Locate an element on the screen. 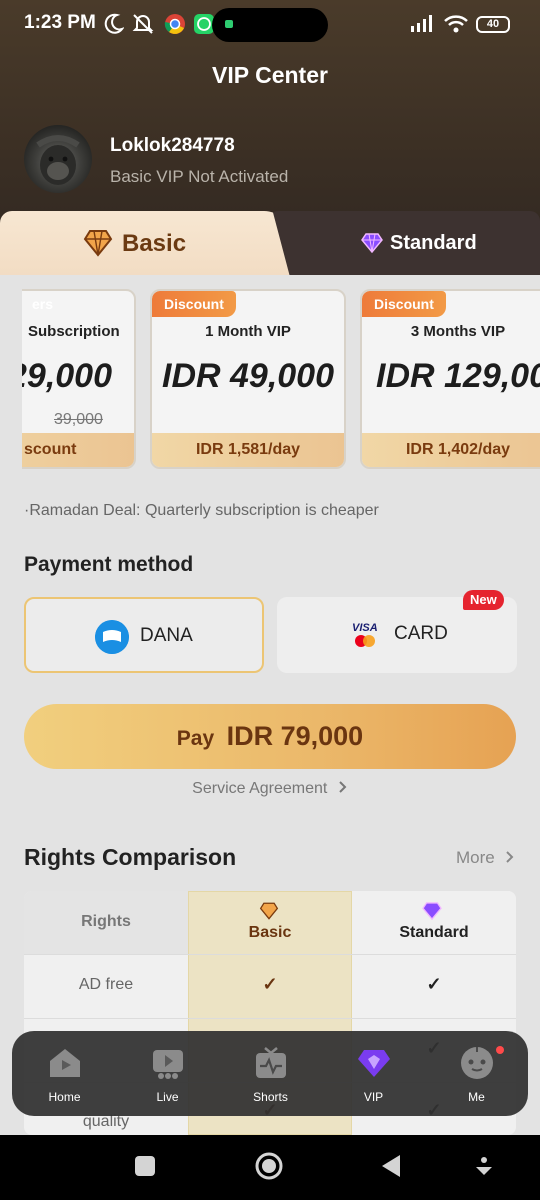 The image size is (540, 1200). mute-bell-icon is located at coordinates (143, 24).